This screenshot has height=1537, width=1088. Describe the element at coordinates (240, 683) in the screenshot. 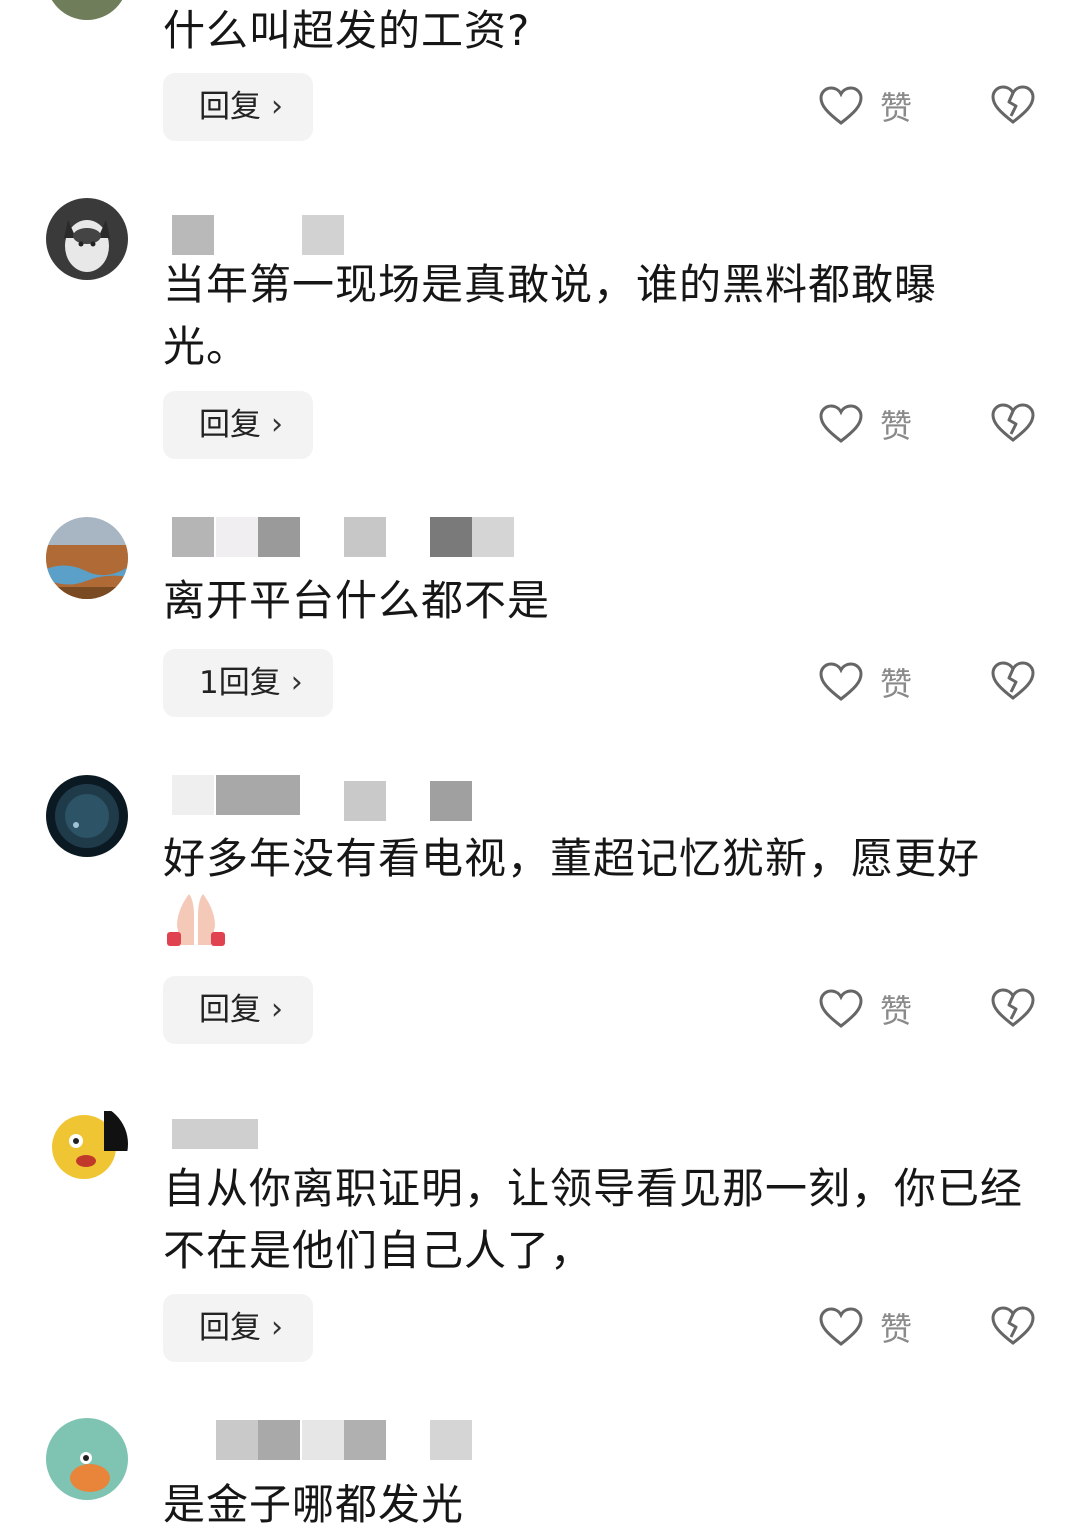

I see `reply-label: 1回复` at that location.